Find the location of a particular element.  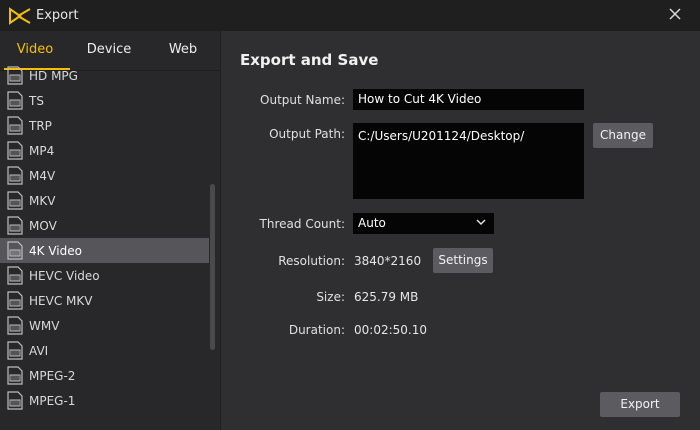

output-name-input: How to Cut 4K Video is located at coordinates (468, 99).